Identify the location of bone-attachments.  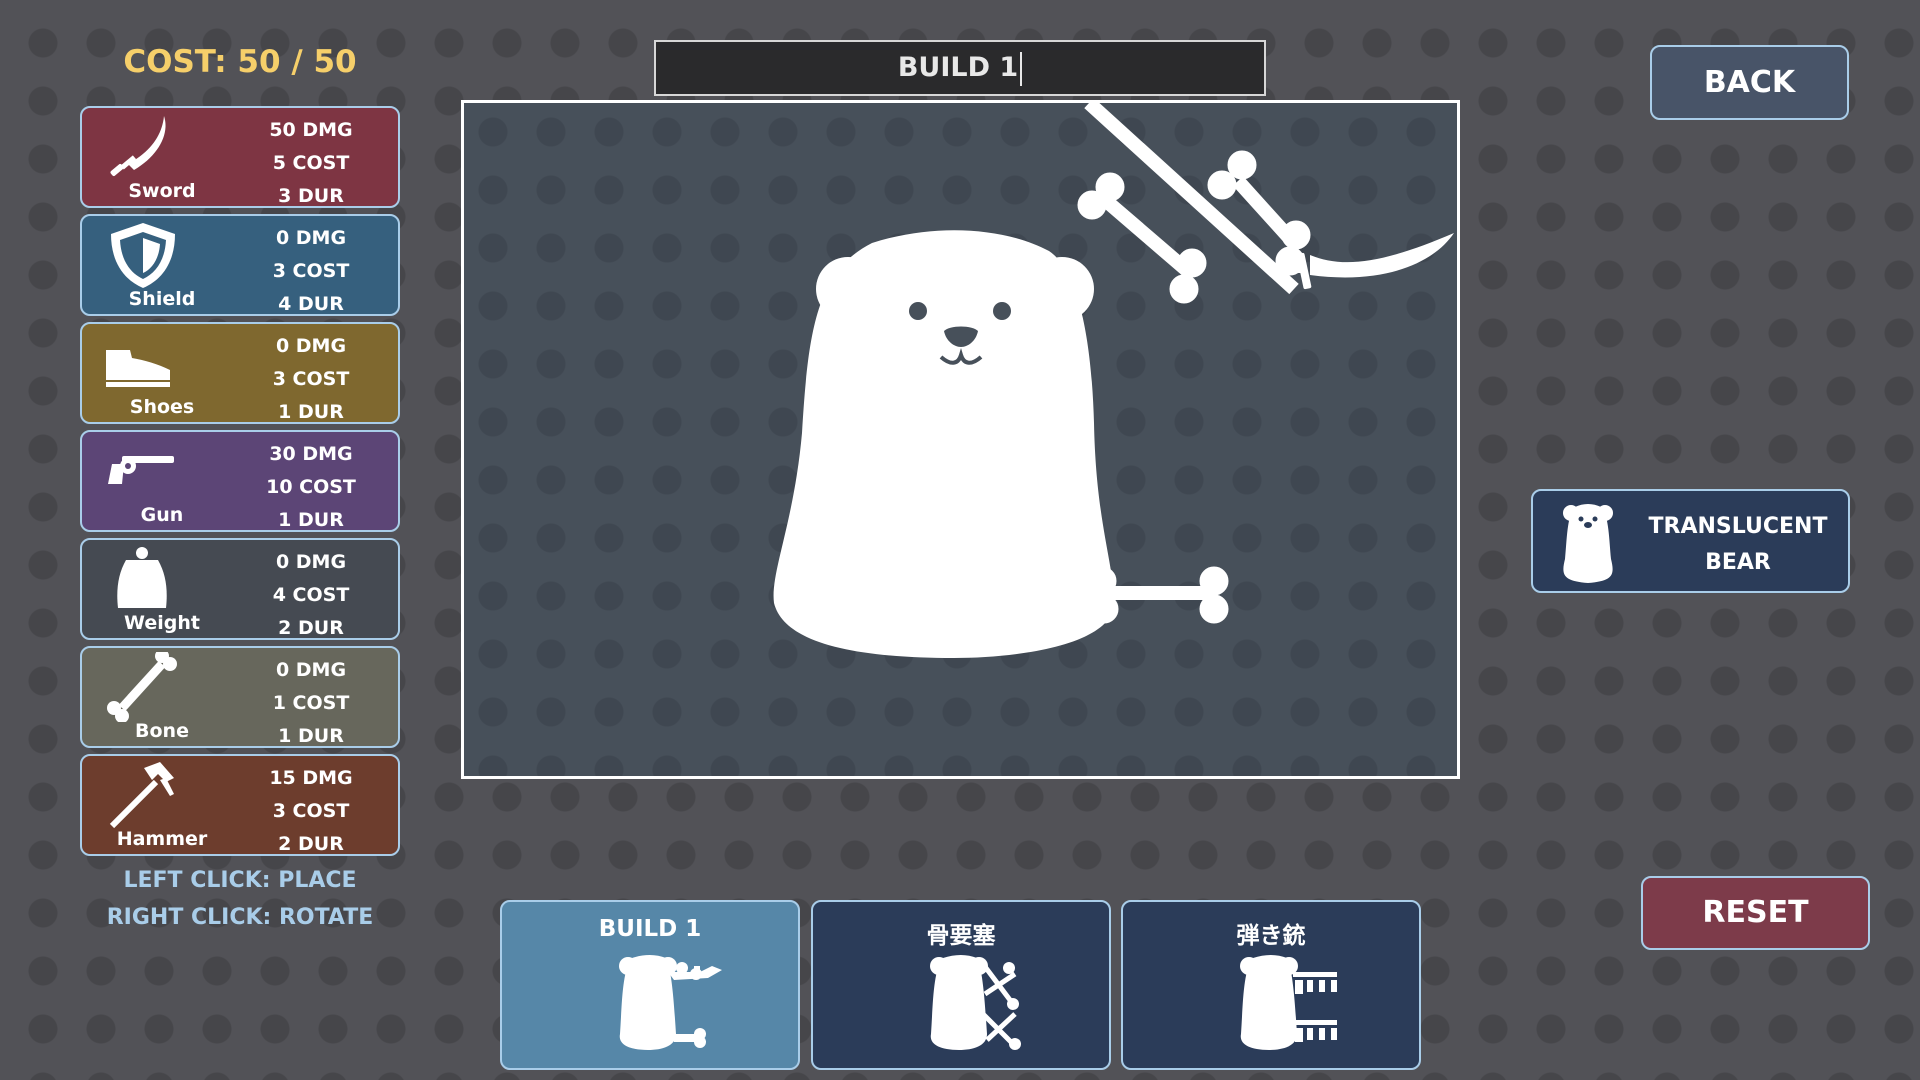
(1194, 363).